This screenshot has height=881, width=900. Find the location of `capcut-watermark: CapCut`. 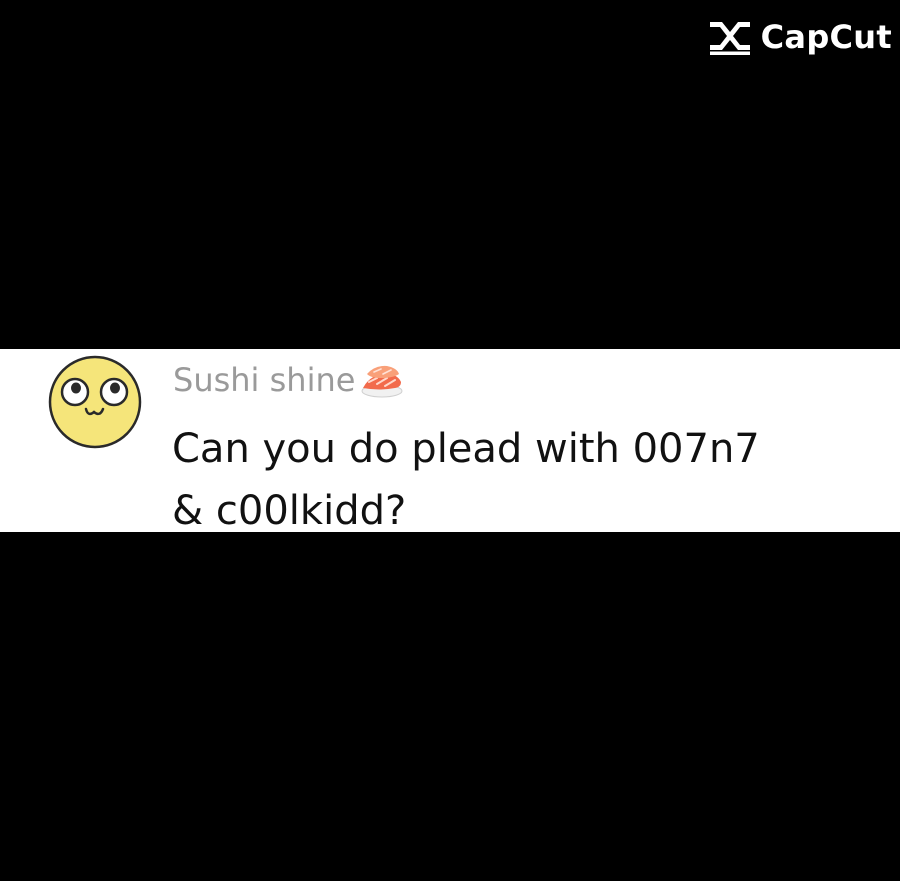

capcut-watermark: CapCut is located at coordinates (799, 37).